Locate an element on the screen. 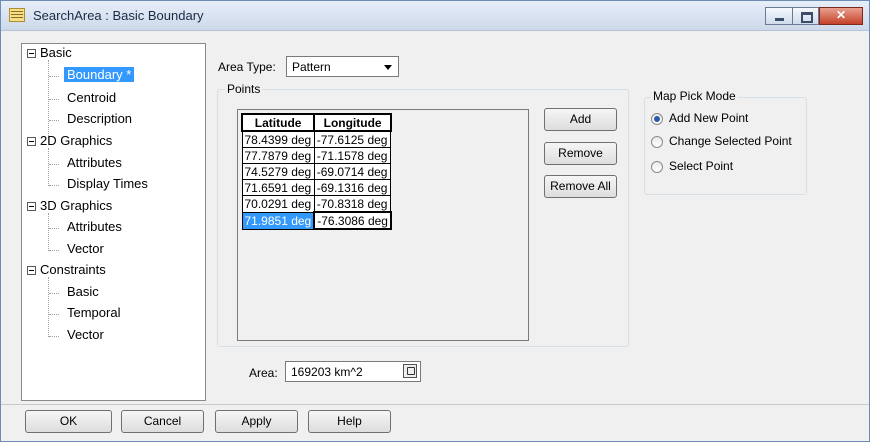  add-new-point-radio is located at coordinates (657, 119).